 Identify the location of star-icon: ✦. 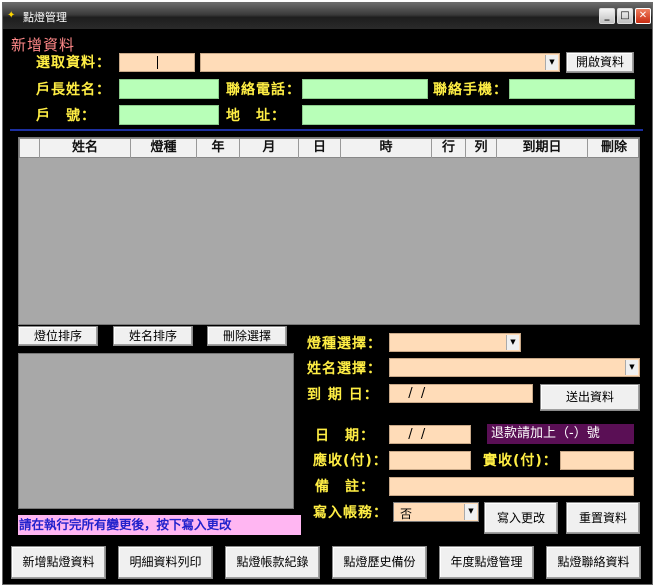
(11, 15).